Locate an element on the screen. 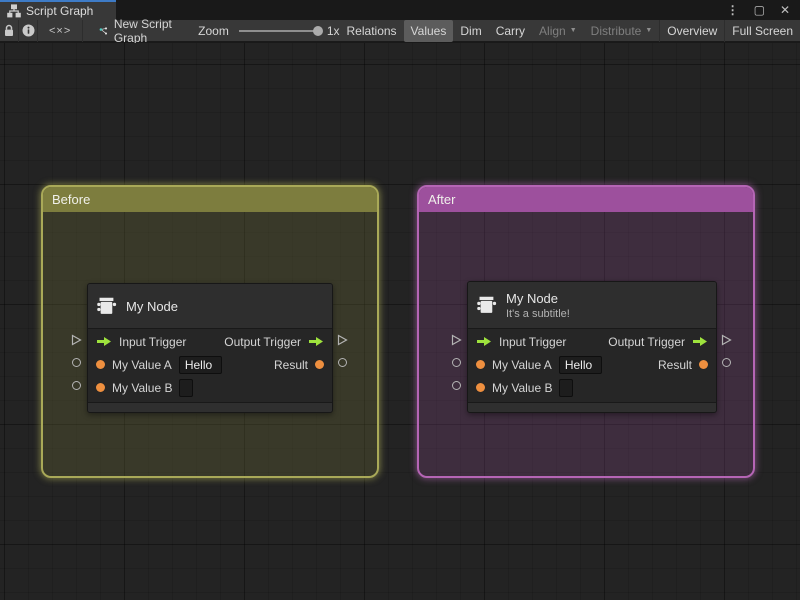 Image resolution: width=800 pixels, height=600 pixels. zoom-slider is located at coordinates (280, 30).